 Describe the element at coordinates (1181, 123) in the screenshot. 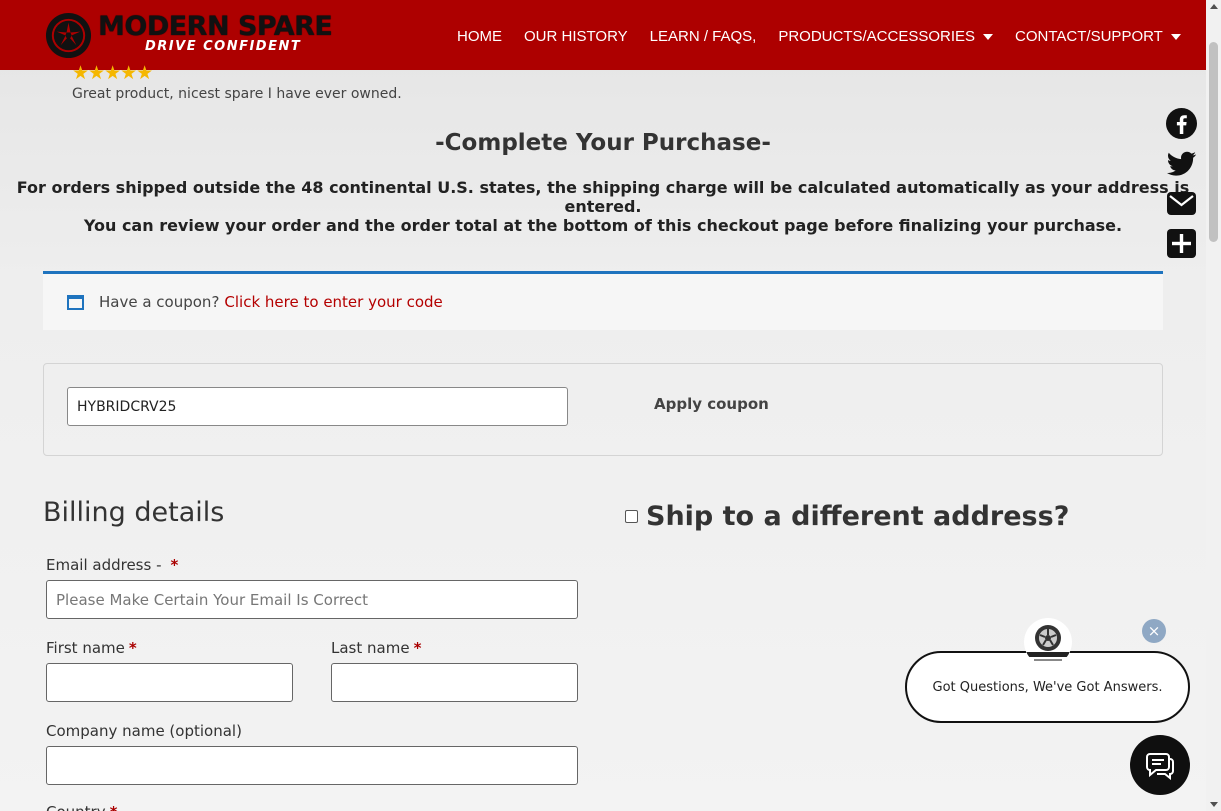

I see `facebook-icon` at that location.